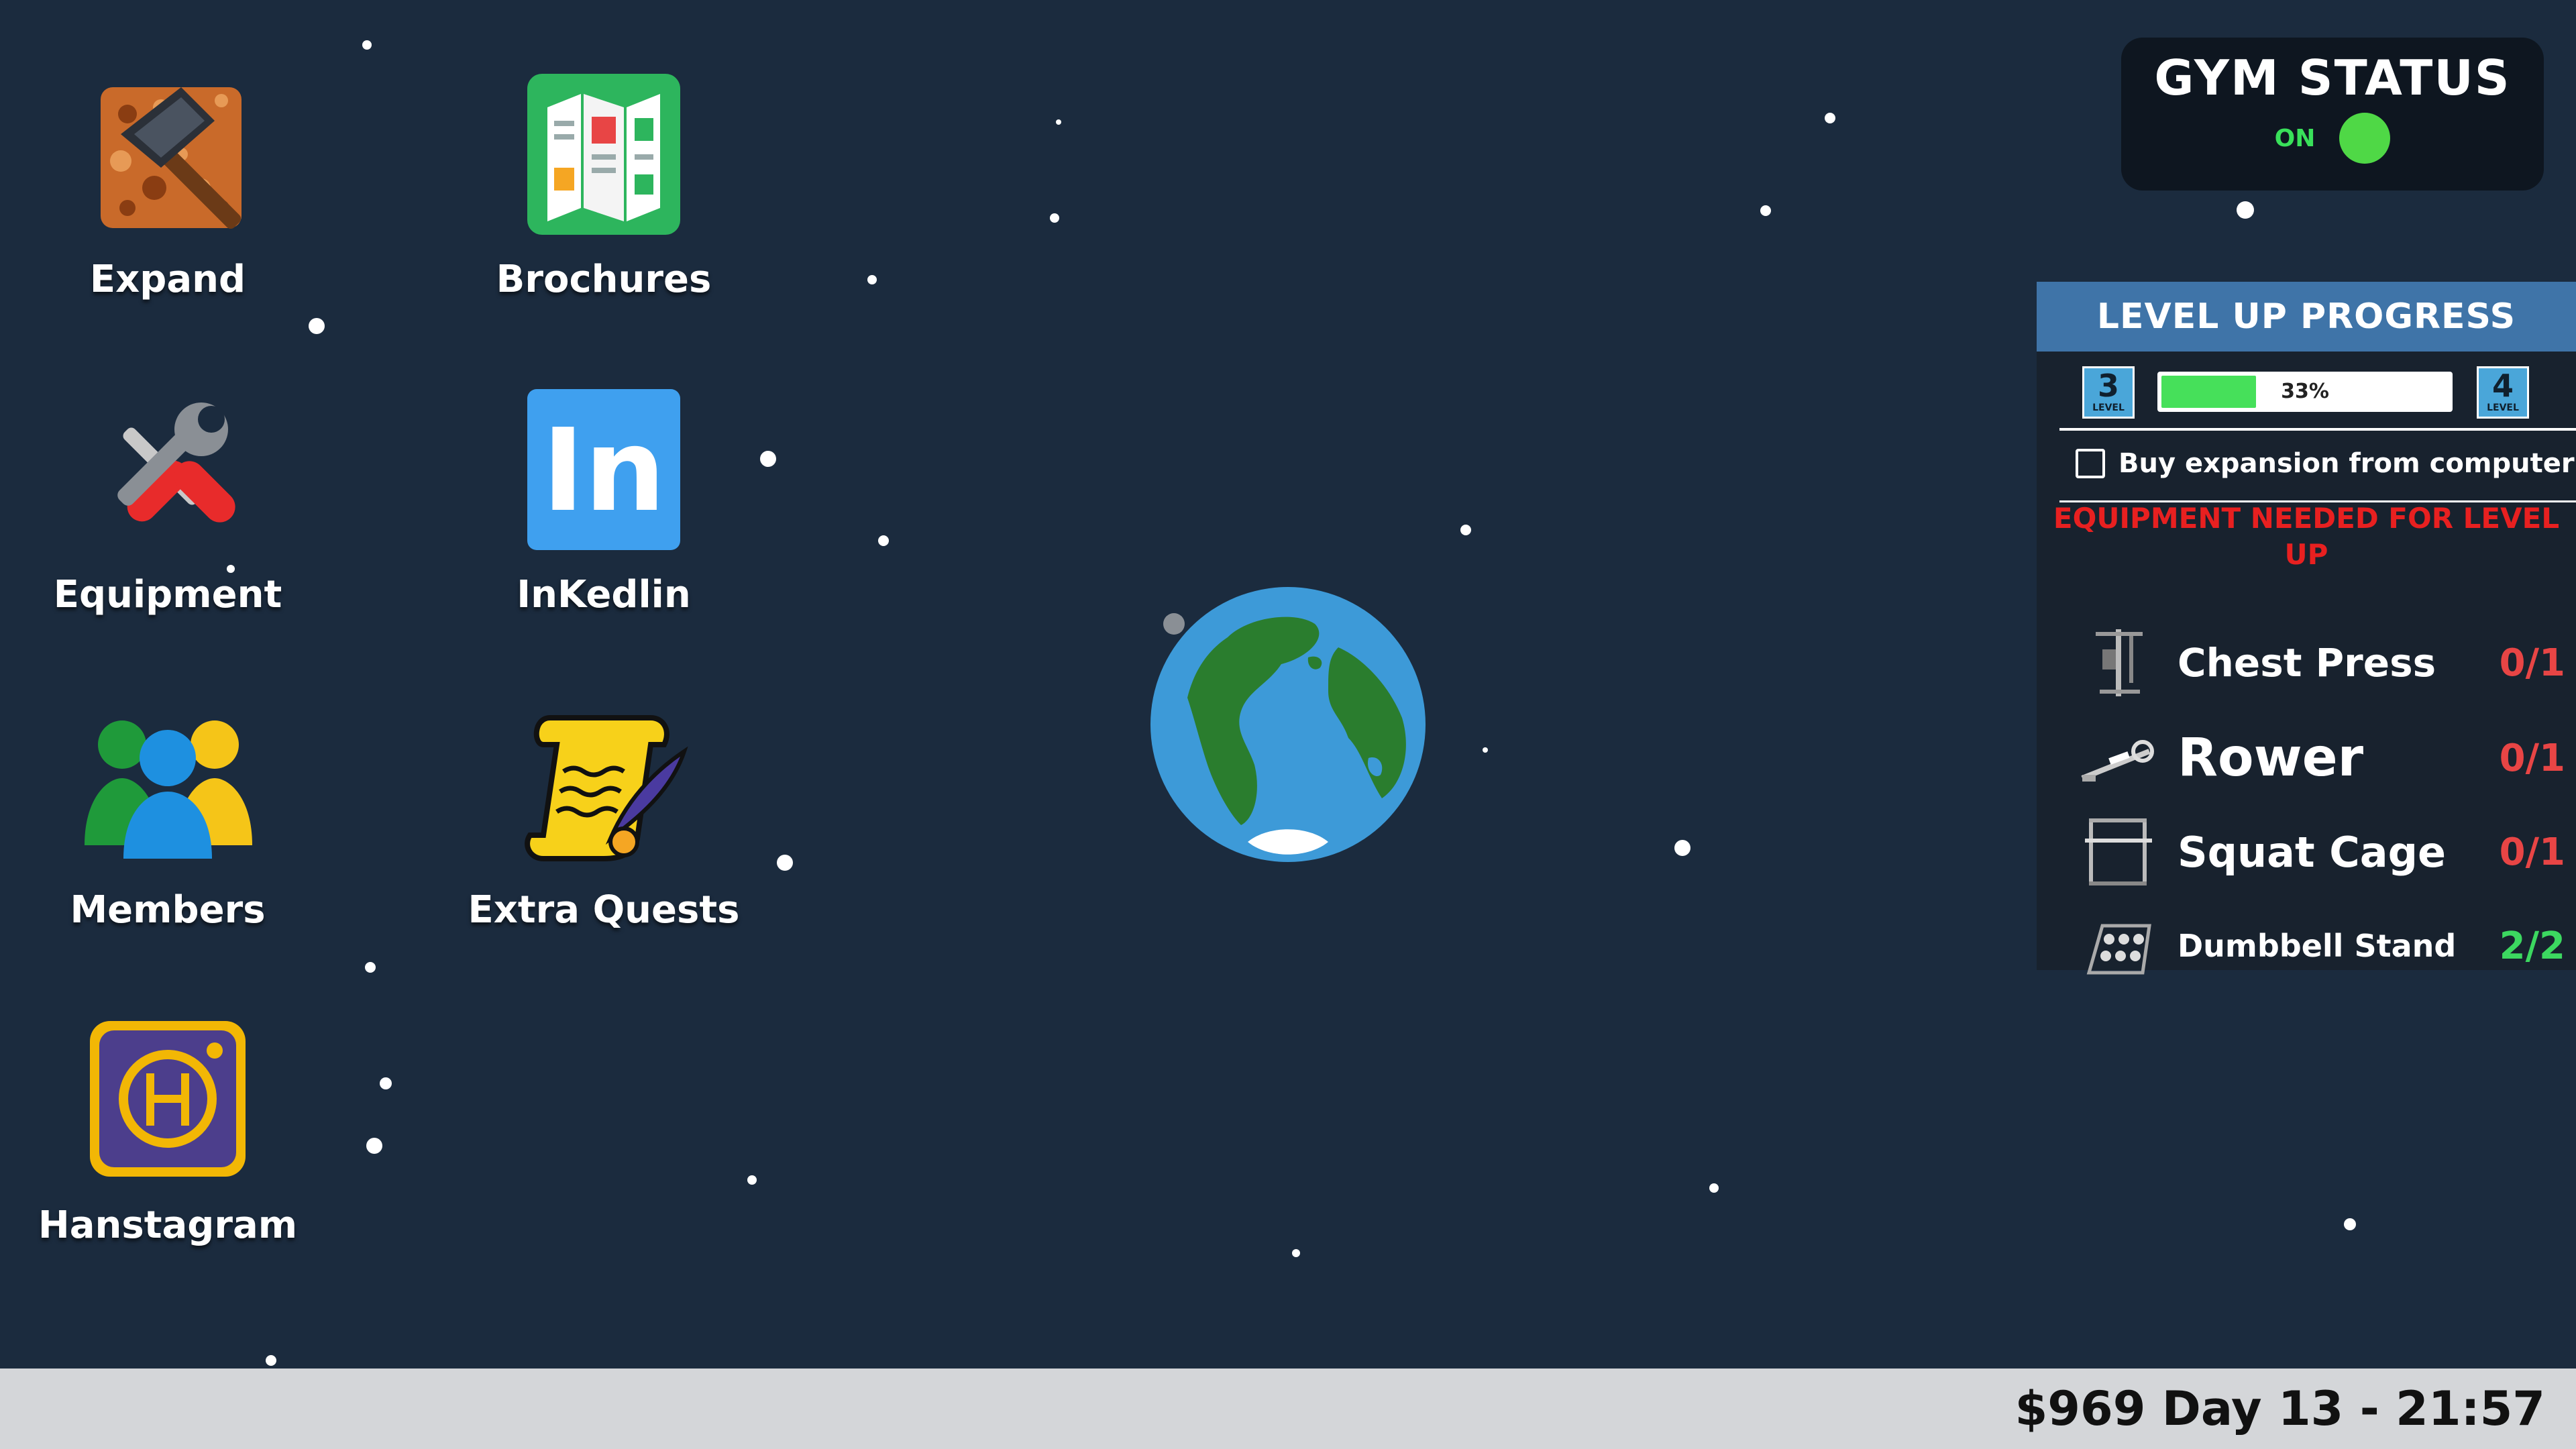  I want to click on app-label: Extra Quests, so click(604, 910).